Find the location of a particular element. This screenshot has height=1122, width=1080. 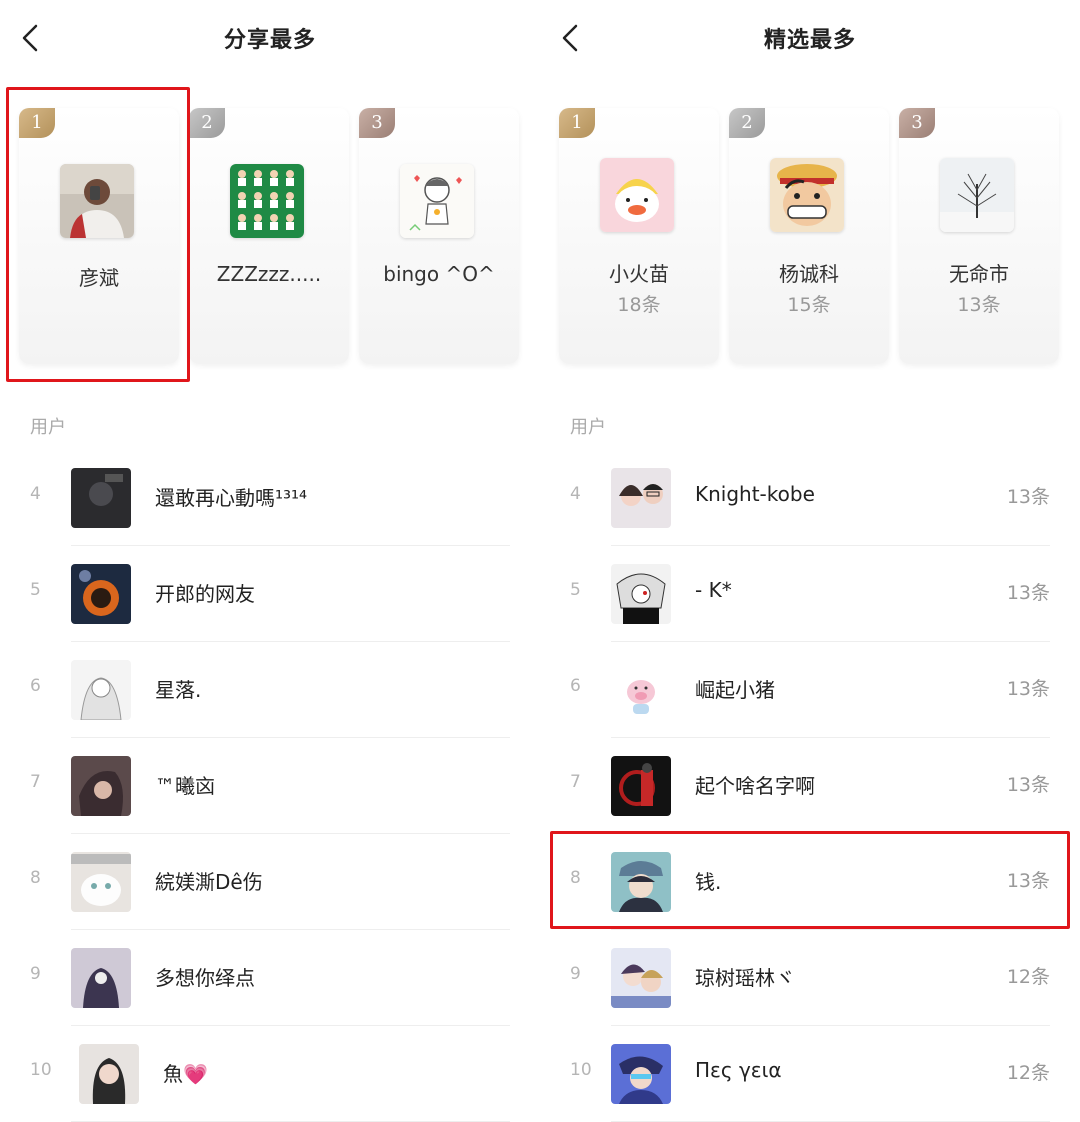

page-title: 精选最多 is located at coordinates (809, 40).